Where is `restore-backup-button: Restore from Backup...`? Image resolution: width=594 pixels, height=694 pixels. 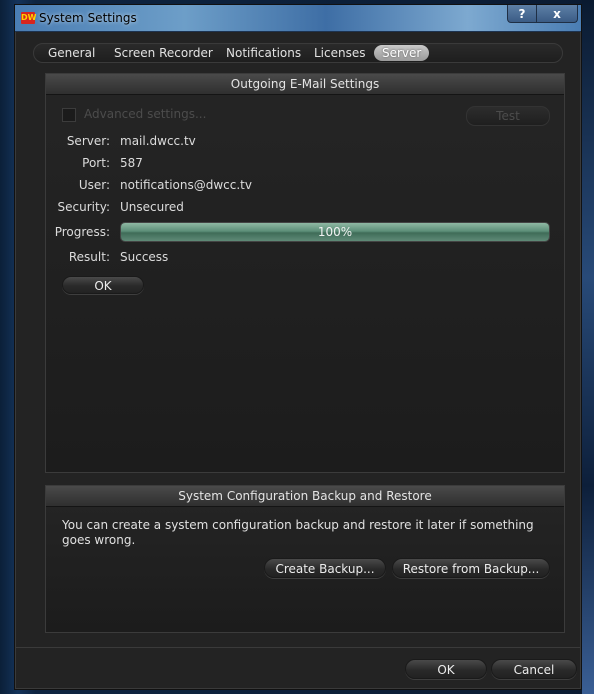 restore-backup-button: Restore from Backup... is located at coordinates (471, 568).